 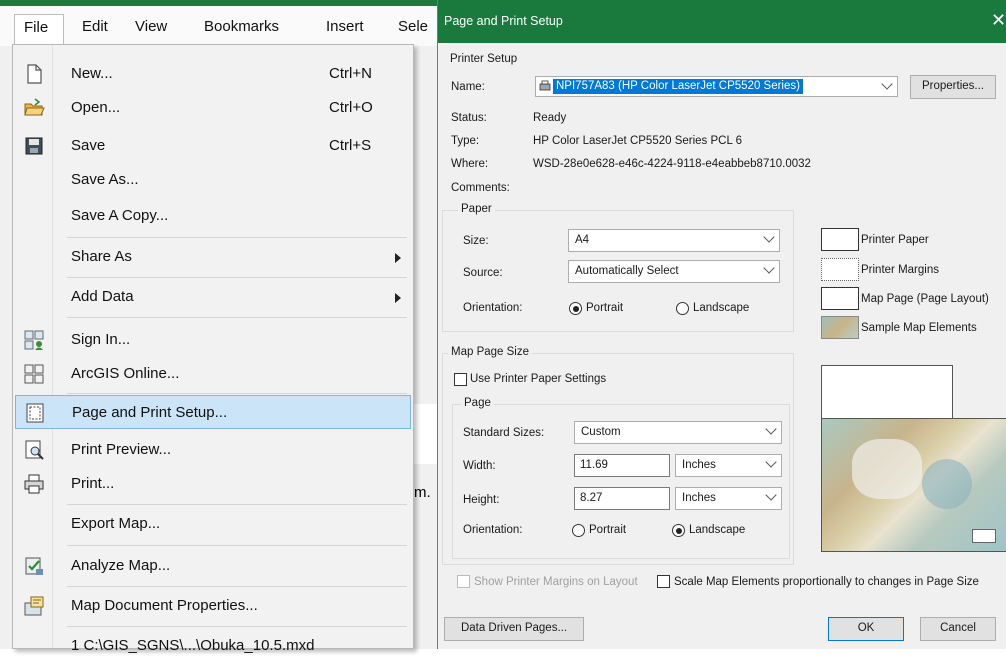 What do you see at coordinates (984, 536) in the screenshot?
I see `map-legend-inset` at bounding box center [984, 536].